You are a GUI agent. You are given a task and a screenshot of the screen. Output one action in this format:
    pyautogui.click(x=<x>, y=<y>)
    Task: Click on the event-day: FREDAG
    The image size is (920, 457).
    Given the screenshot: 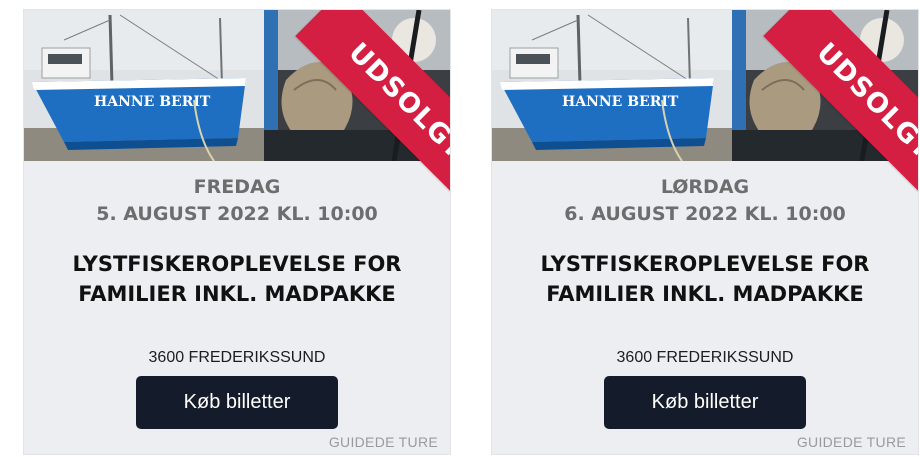 What is the action you would take?
    pyautogui.click(x=237, y=187)
    